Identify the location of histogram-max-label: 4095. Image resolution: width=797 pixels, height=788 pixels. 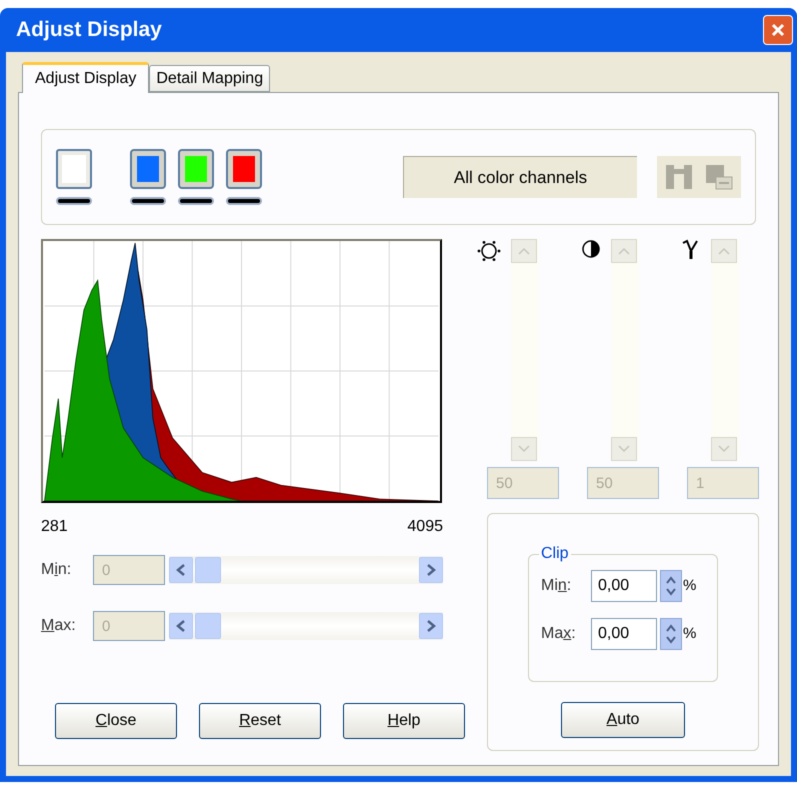
(425, 527).